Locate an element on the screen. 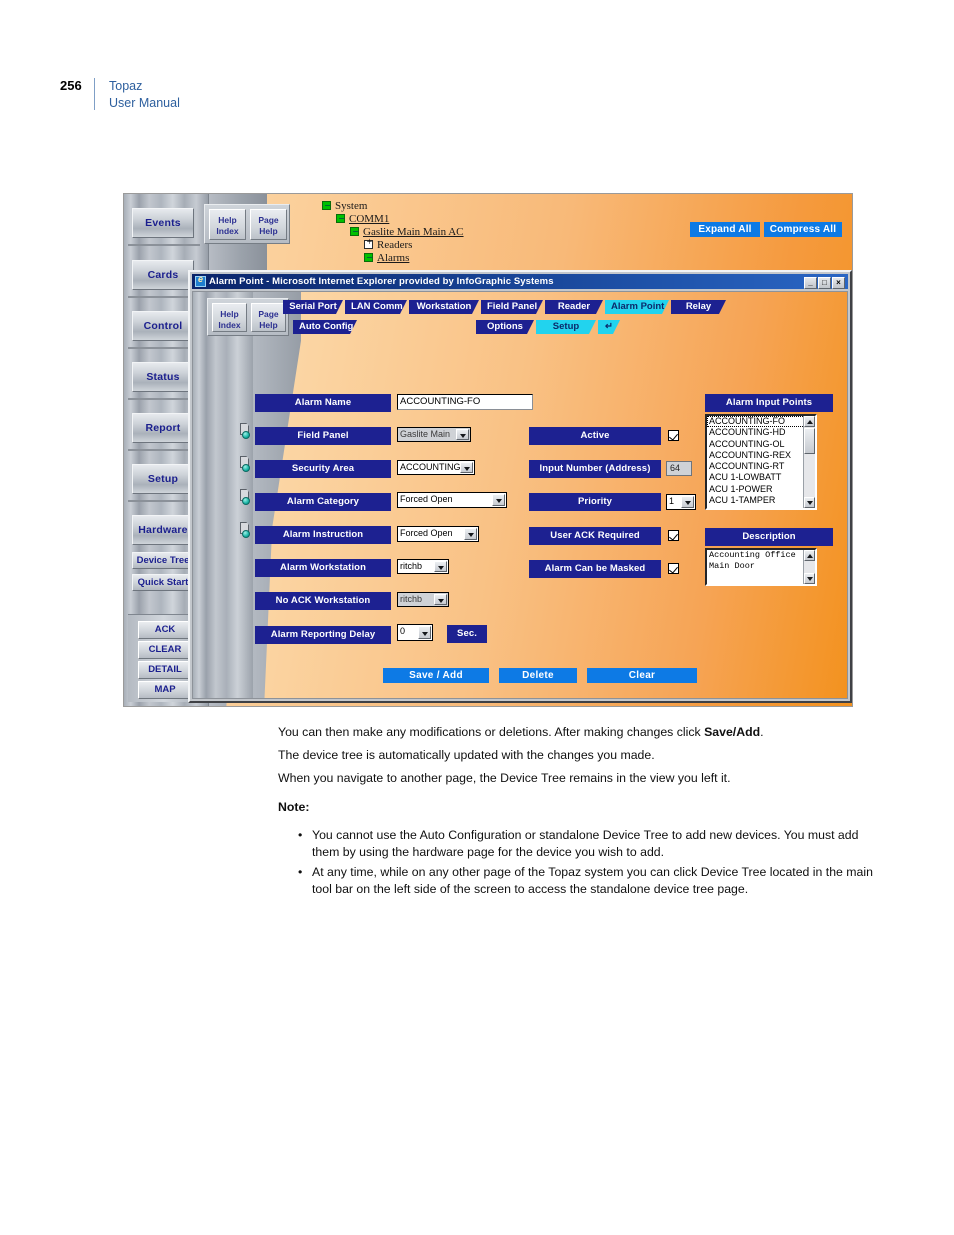 The height and width of the screenshot is (1235, 954). list-item: ACU 1-LOWBATT is located at coordinates (761, 477).